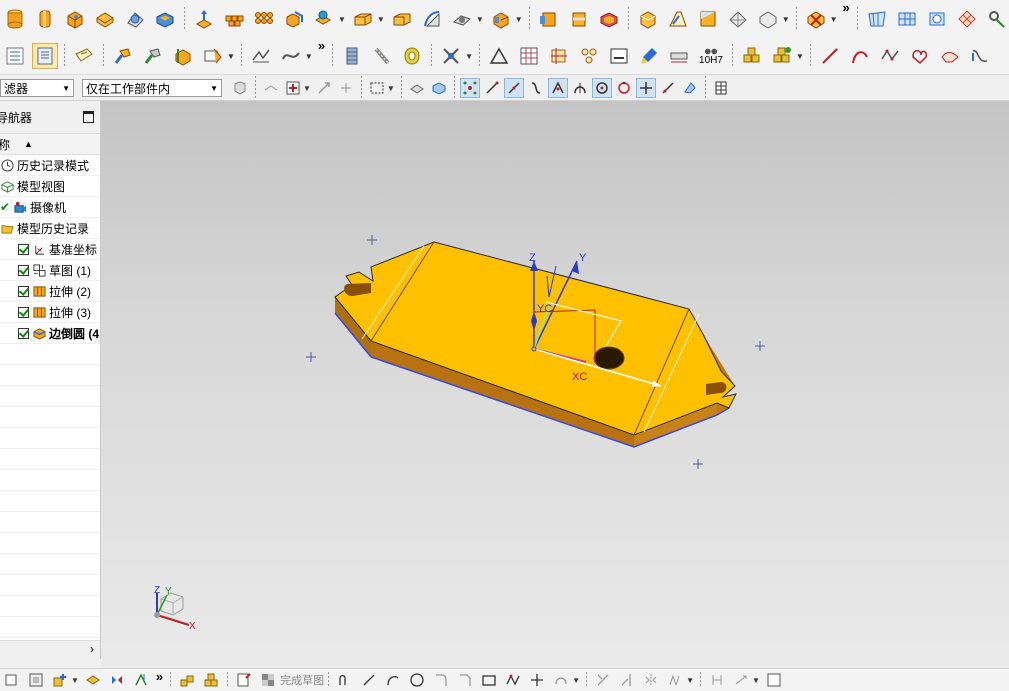 This screenshot has height=691, width=1009. Describe the element at coordinates (240, 88) in the screenshot. I see `filter-icon` at that location.